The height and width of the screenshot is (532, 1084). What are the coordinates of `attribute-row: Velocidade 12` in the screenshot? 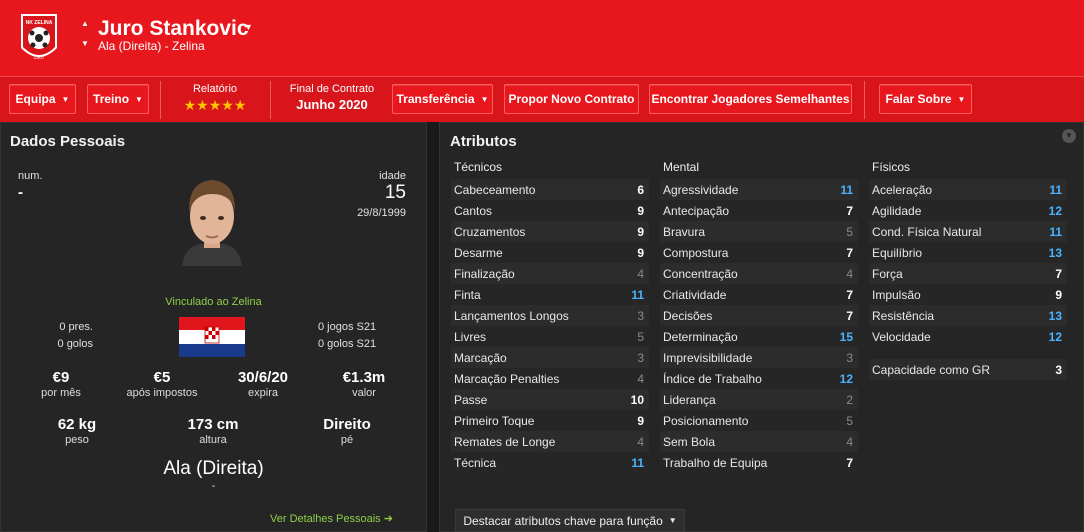 It's located at (968, 336).